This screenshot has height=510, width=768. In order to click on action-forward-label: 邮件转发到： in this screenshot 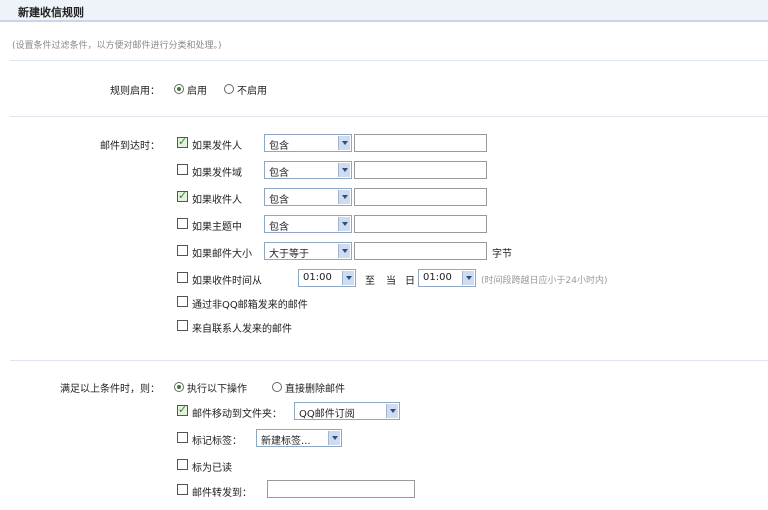, I will do `click(222, 493)`.